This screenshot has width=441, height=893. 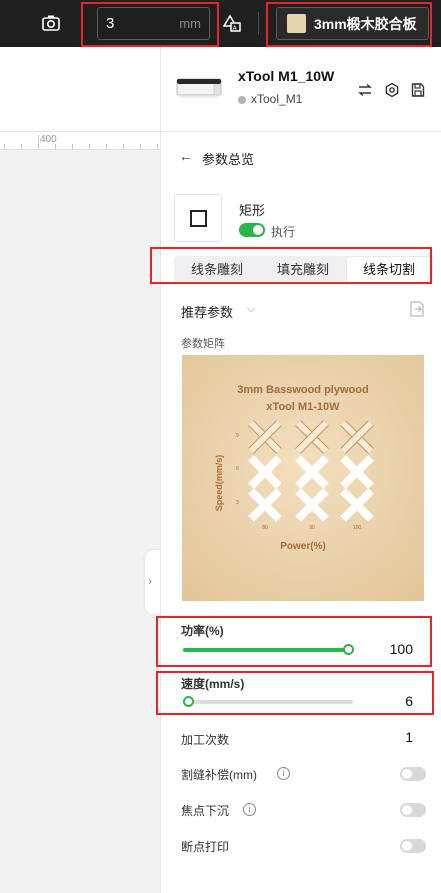 What do you see at coordinates (301, 157) in the screenshot?
I see `back-row: ← 参数总览` at bounding box center [301, 157].